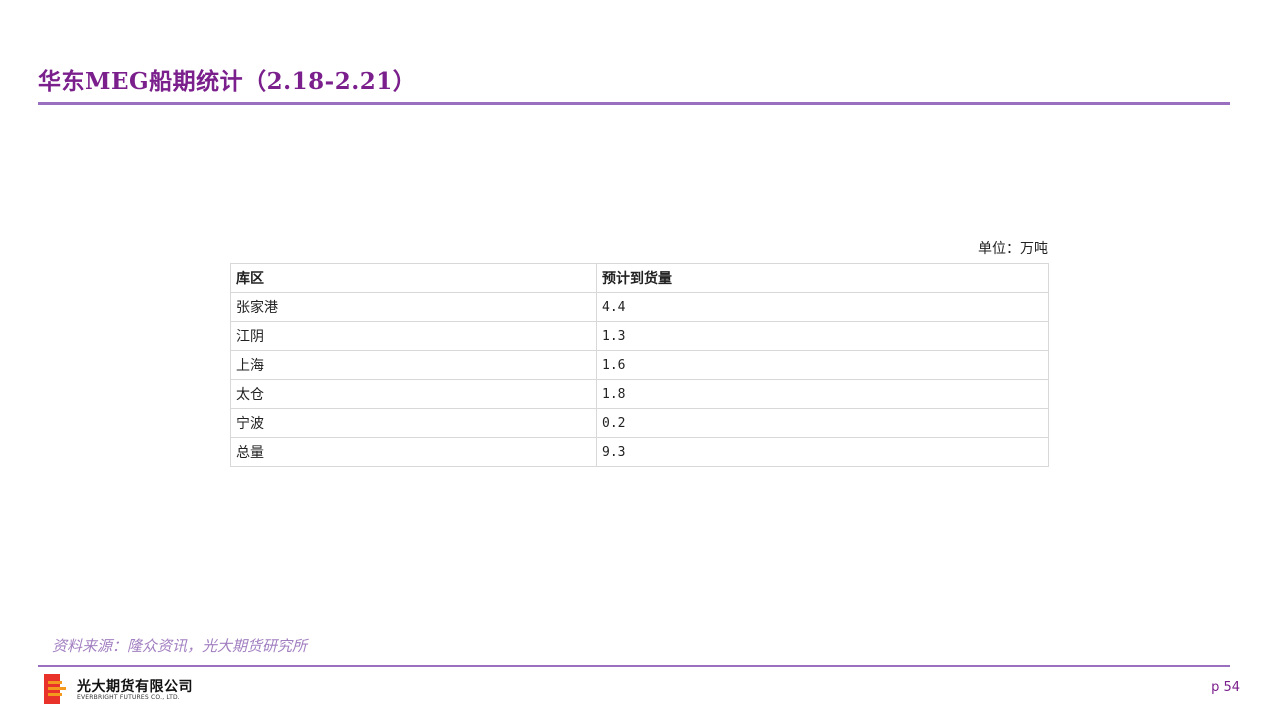 This screenshot has height=719, width=1280. What do you see at coordinates (822, 278) in the screenshot?
I see `header-expected-arrival: 预计到货量` at bounding box center [822, 278].